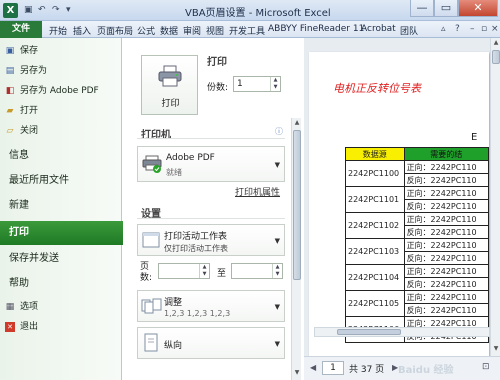  What do you see at coordinates (316, 29) in the screenshot?
I see `tab-abbyy: ABBYY FineReader 11` at bounding box center [316, 29].